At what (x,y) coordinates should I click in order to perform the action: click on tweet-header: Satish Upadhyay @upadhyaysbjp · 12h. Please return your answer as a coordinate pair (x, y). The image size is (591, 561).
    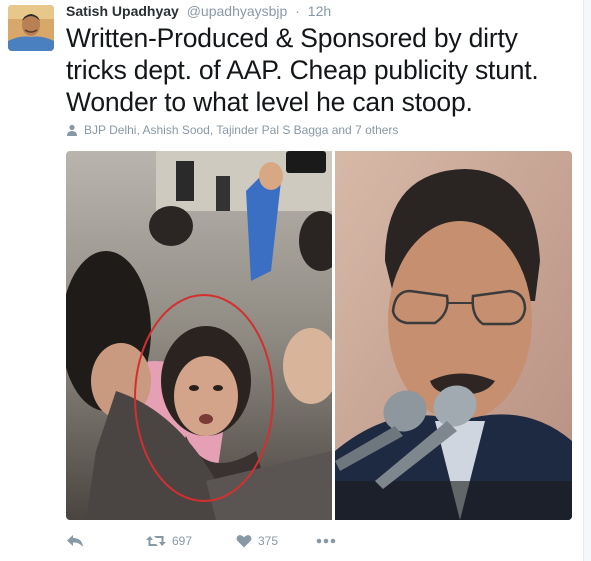
    Looking at the image, I should click on (198, 11).